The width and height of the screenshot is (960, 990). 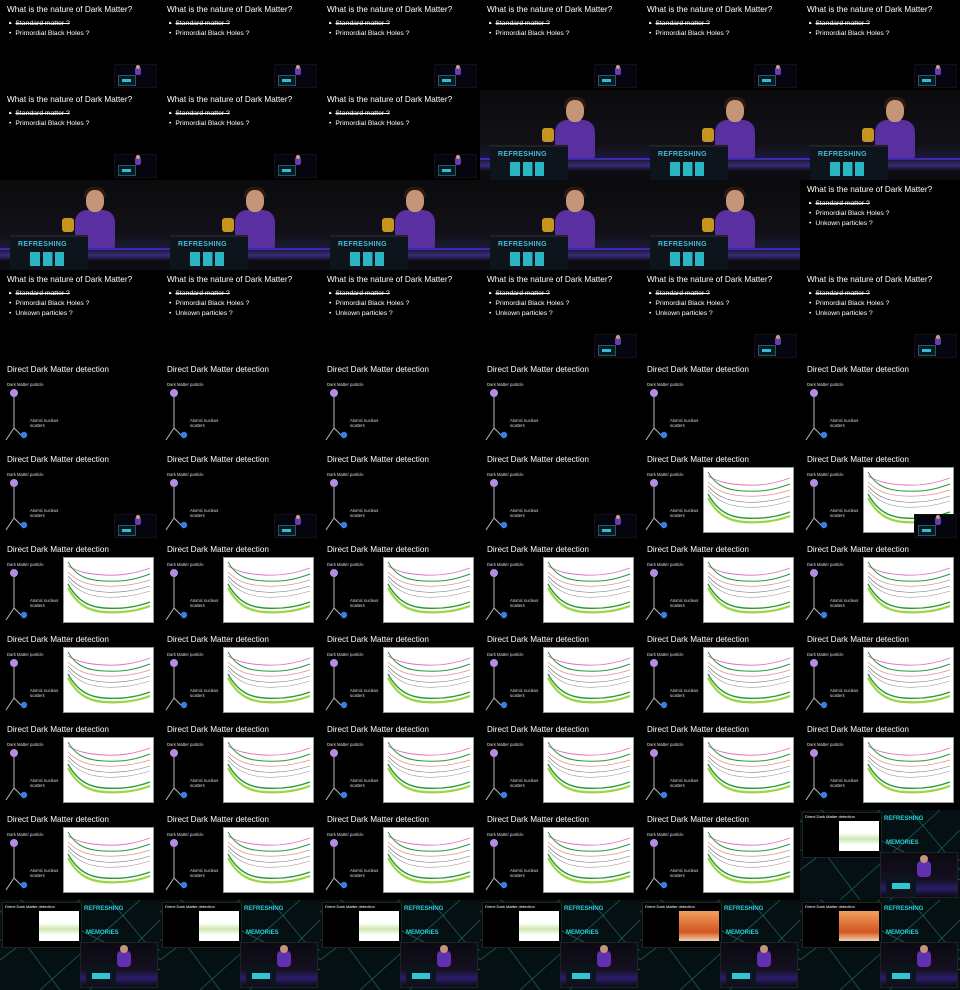 I want to click on speaker-face, so click(x=735, y=111).